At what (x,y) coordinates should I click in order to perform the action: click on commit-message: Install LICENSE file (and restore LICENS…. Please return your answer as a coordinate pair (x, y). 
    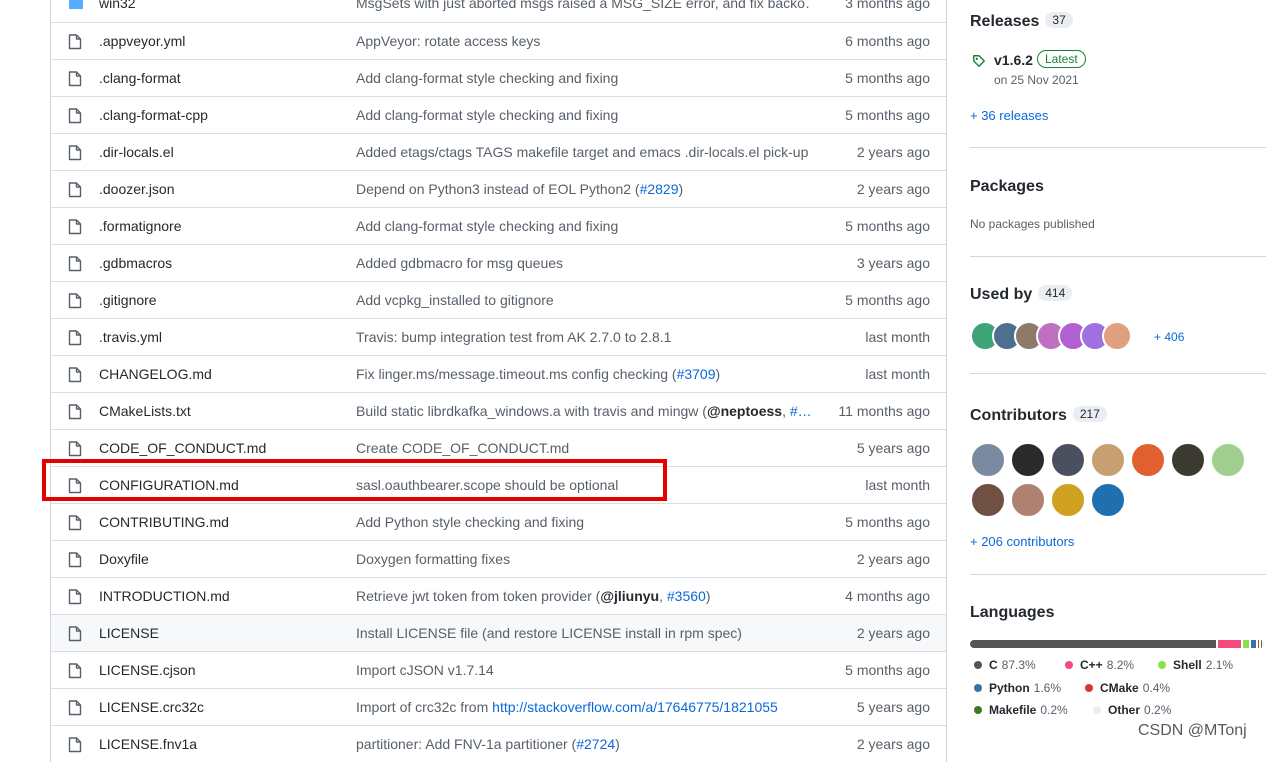
    Looking at the image, I should click on (583, 633).